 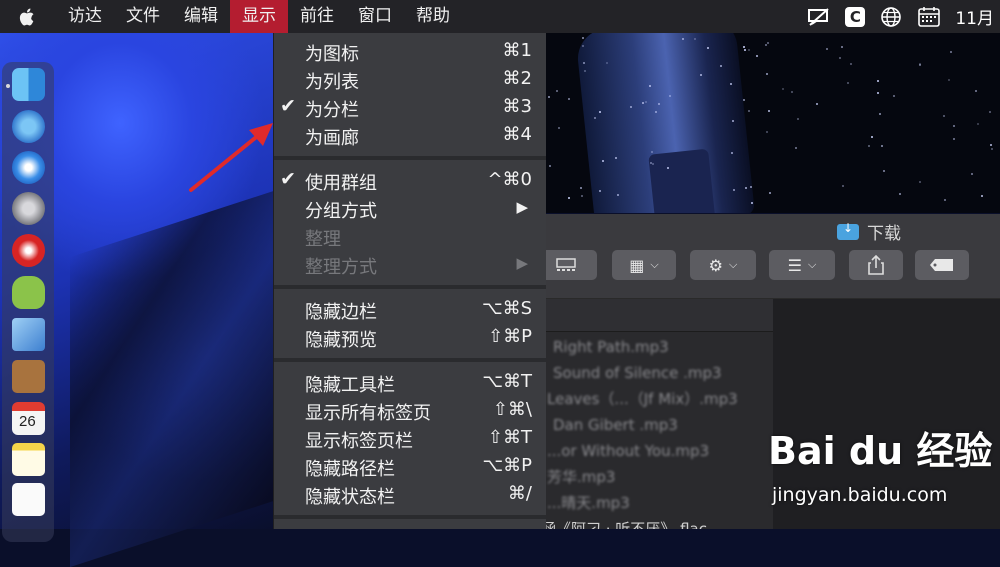 I want to click on menu-item-shortcut: ^⌘0, so click(x=509, y=179).